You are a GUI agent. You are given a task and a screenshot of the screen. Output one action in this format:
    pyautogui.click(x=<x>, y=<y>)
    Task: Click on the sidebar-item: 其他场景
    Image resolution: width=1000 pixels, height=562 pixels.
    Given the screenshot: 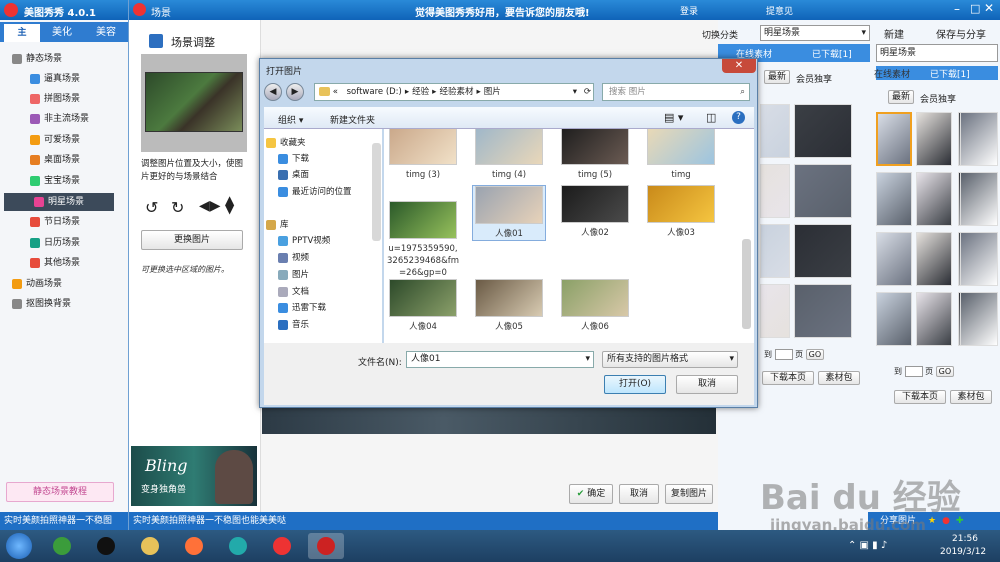 What is the action you would take?
    pyautogui.click(x=59, y=263)
    